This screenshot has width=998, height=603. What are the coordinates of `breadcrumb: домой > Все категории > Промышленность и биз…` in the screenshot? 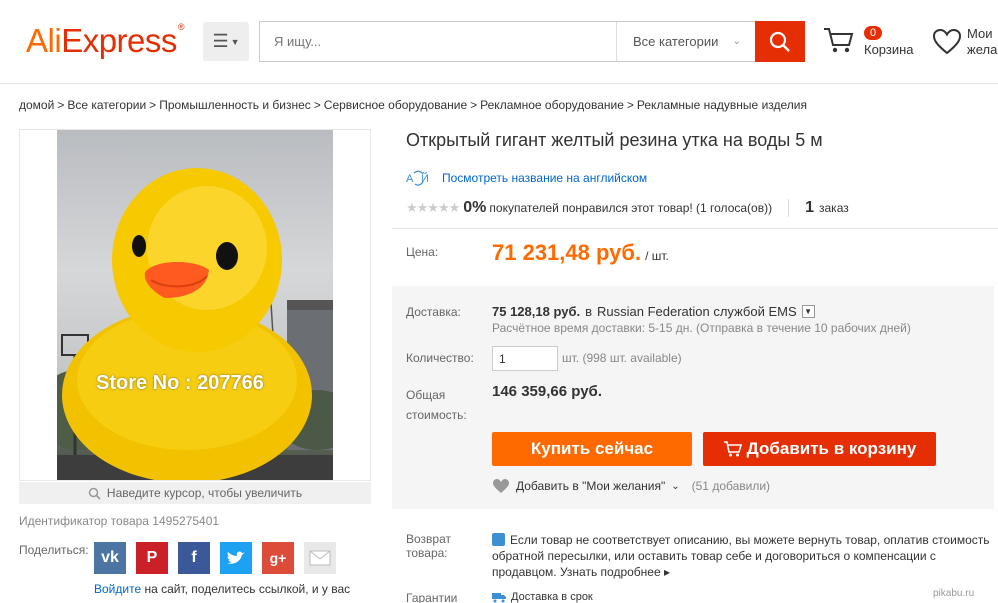 It's located at (413, 105).